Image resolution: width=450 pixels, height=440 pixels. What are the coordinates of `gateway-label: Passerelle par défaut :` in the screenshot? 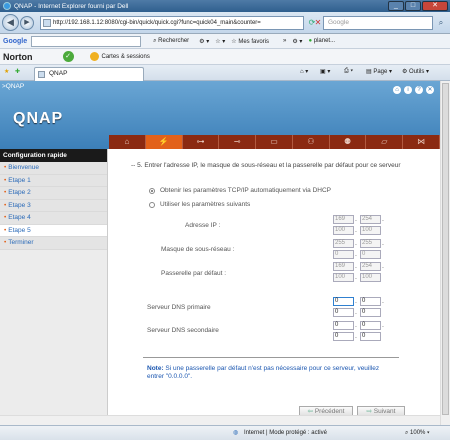 It's located at (194, 273).